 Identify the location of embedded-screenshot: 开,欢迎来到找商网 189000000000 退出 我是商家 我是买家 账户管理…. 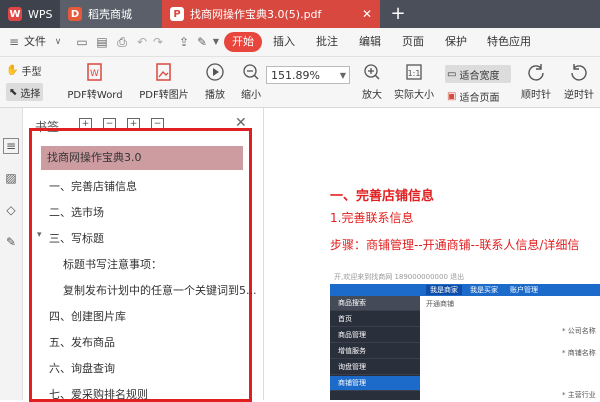
(465, 335).